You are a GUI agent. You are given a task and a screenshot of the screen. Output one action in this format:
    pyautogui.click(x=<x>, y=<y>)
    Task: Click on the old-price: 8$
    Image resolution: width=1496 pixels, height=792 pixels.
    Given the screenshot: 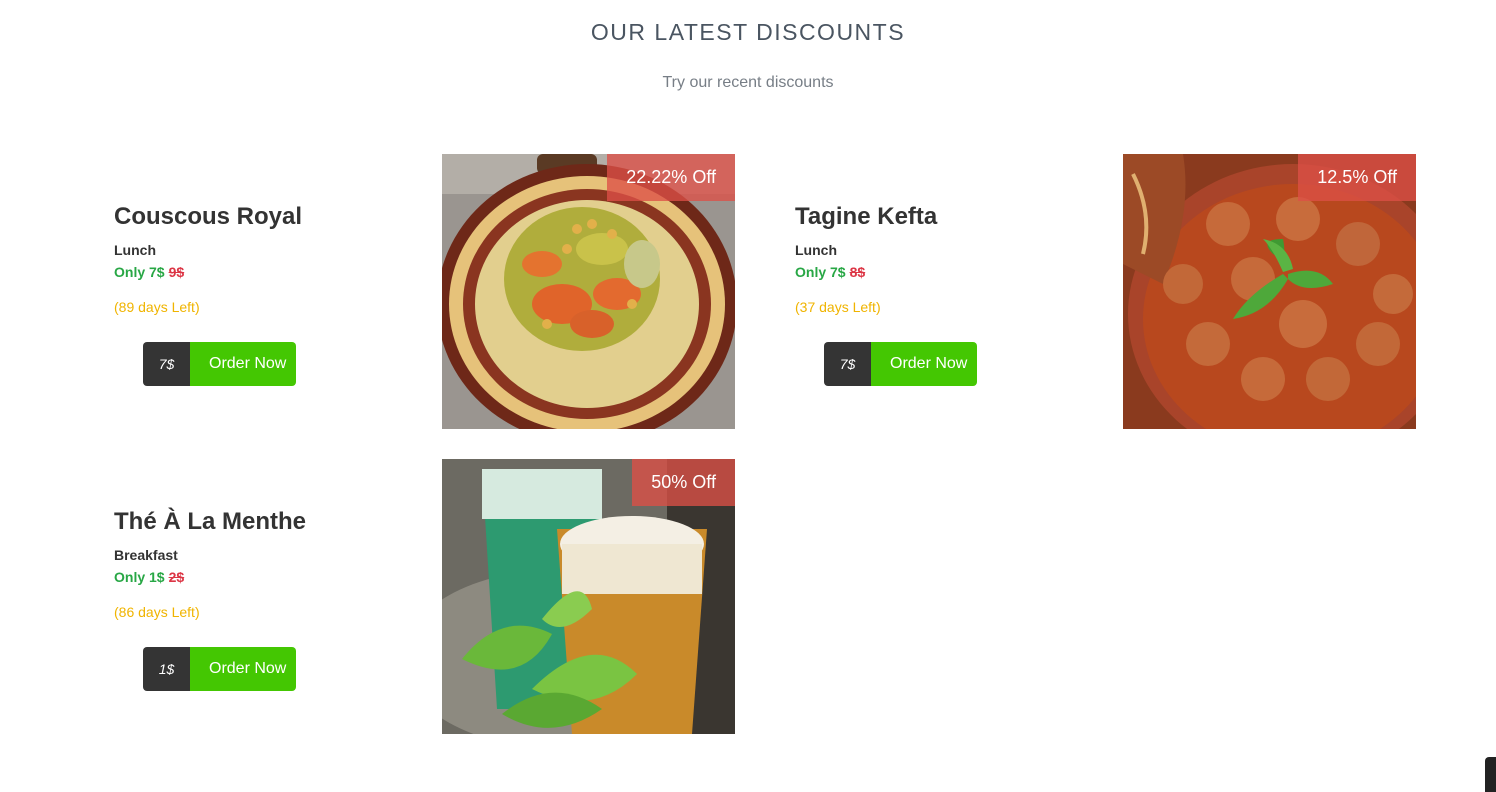 What is the action you would take?
    pyautogui.click(x=857, y=272)
    